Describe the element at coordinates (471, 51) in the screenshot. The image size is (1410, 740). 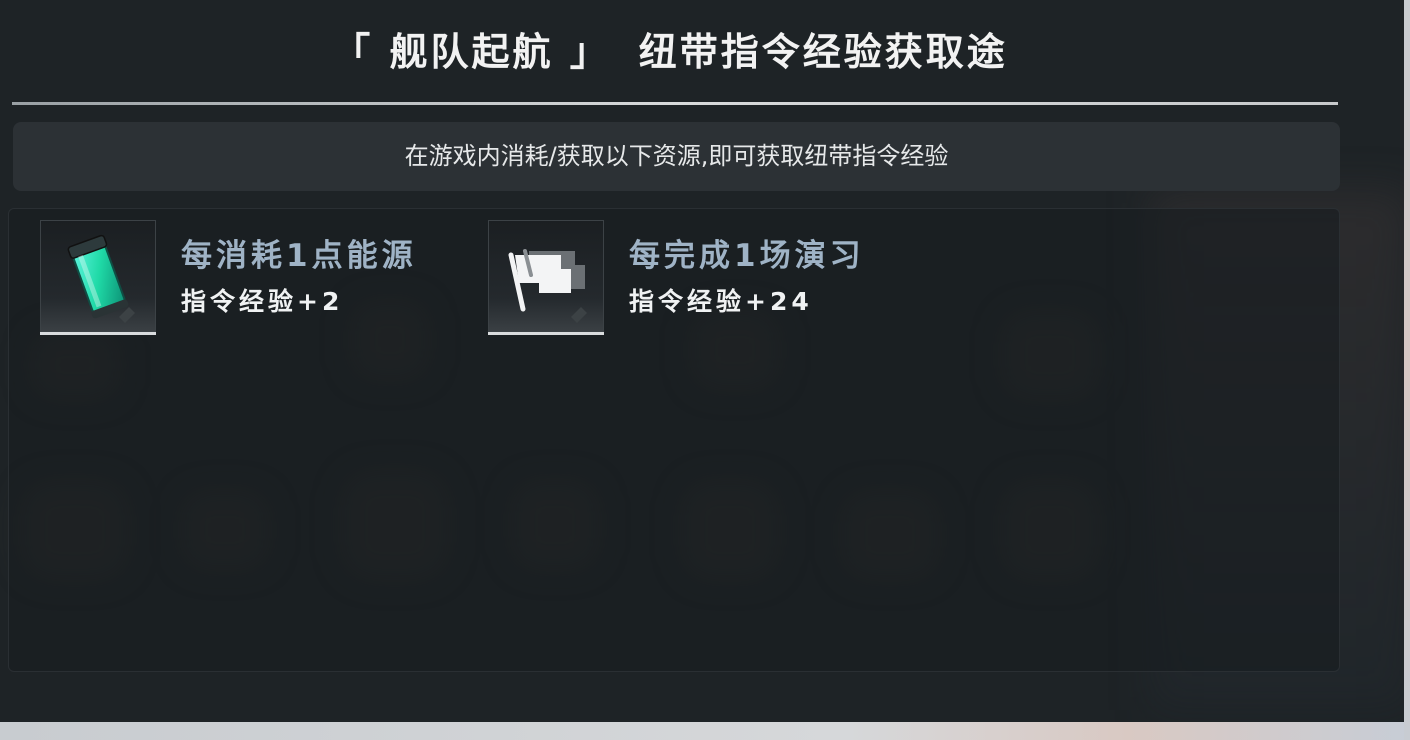
I see `page-title-event: 「 舰队起航 」` at that location.